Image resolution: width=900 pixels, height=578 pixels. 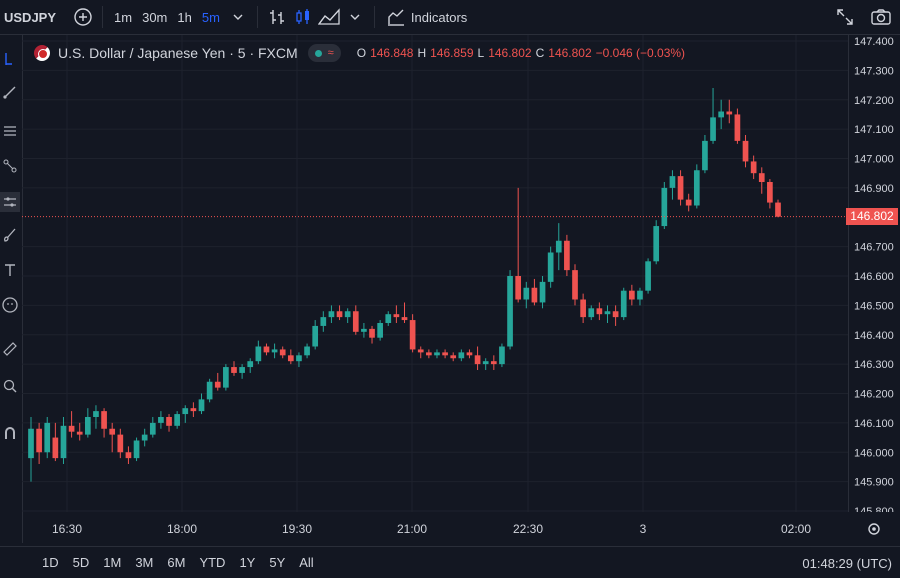 What do you see at coordinates (154, 17) in the screenshot?
I see `interval-30m: 30m` at bounding box center [154, 17].